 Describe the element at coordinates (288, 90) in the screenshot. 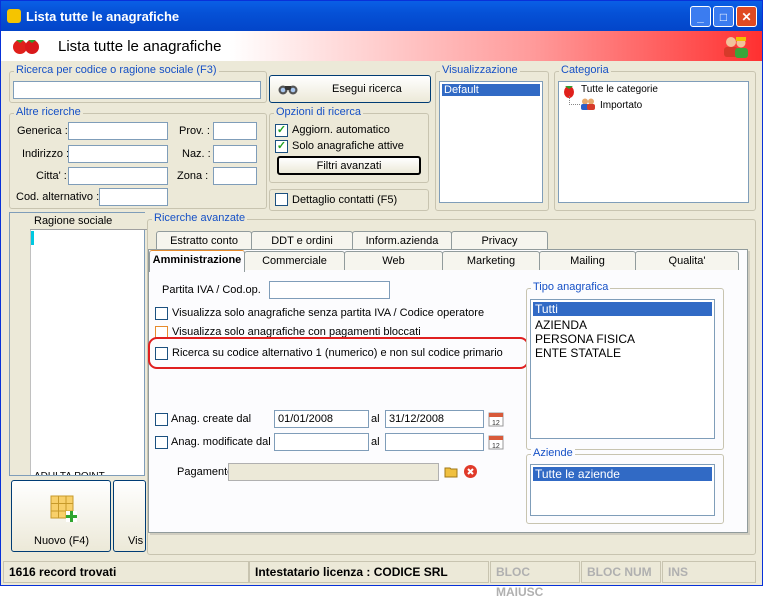

I see `binoculars-icon` at that location.